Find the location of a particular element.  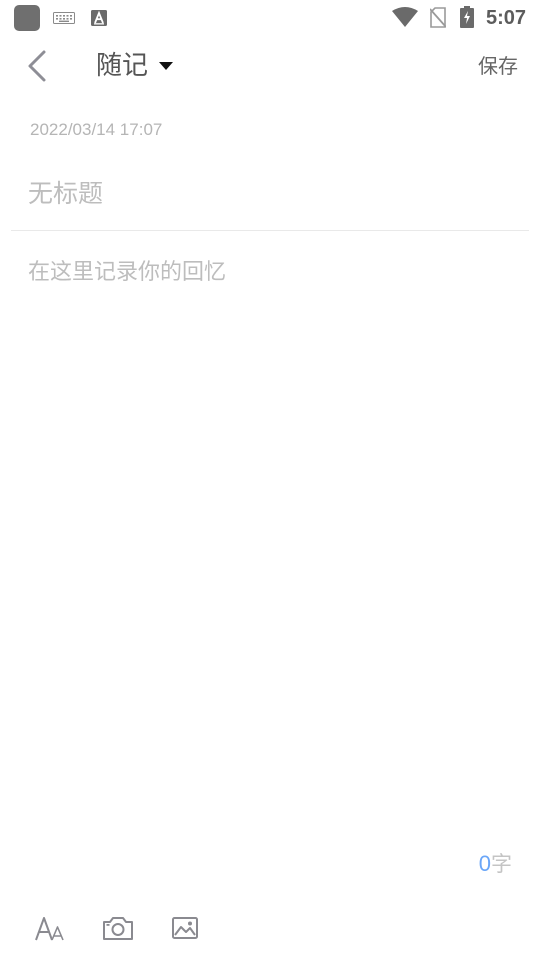

note-date: 2022/03/14 17:07 is located at coordinates (96, 129).